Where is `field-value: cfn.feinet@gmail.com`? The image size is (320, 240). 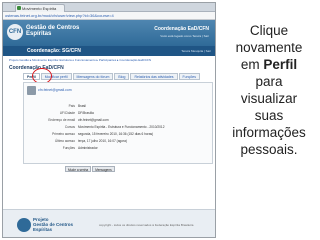 field-value: cfn.feinet@gmail.com is located at coordinates (144, 120).